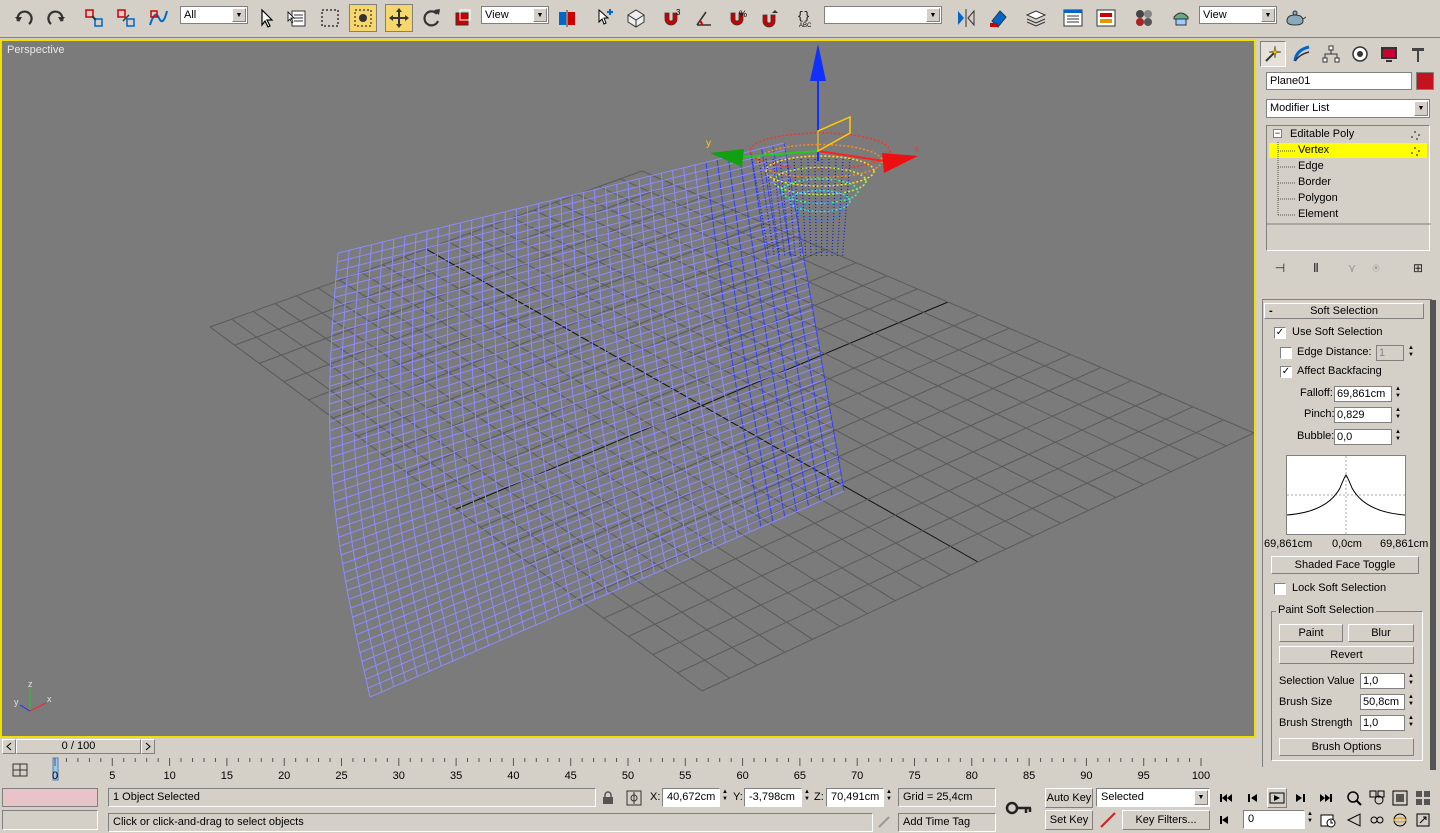 This screenshot has height=833, width=1440. What do you see at coordinates (1389, 54) in the screenshot?
I see `display-tab-icon` at bounding box center [1389, 54].